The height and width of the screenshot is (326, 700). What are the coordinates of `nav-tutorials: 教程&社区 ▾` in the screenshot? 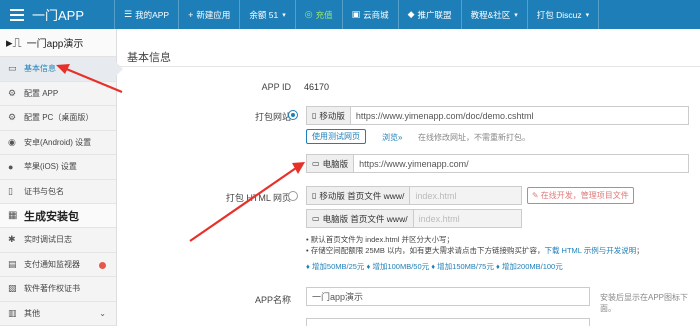 It's located at (495, 14).